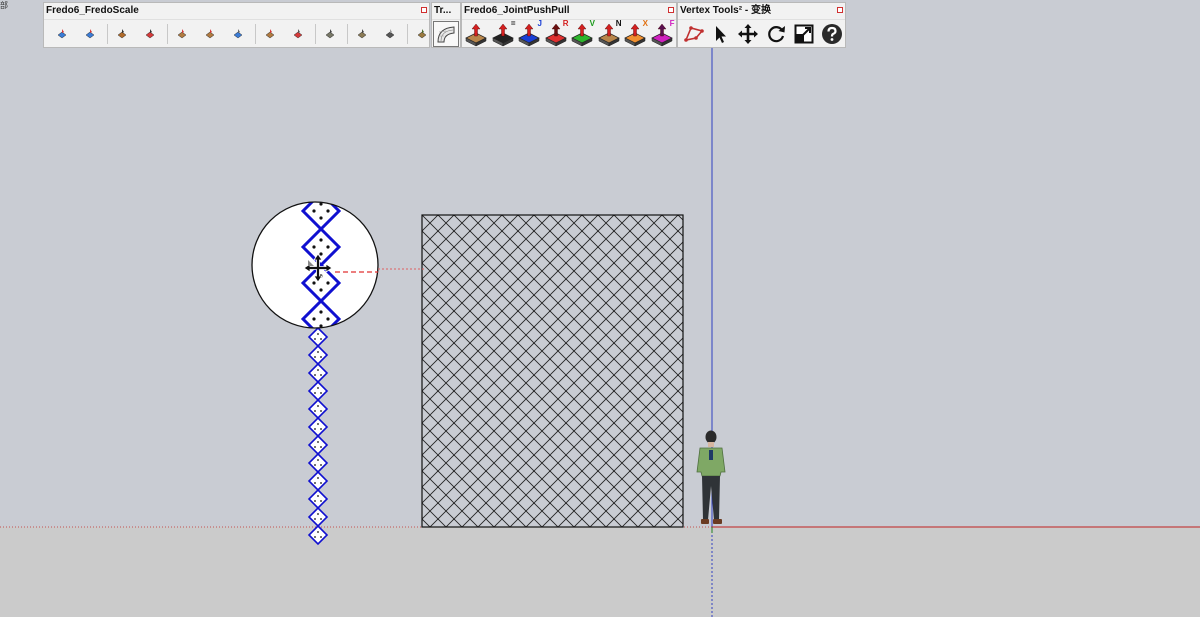 Image resolution: width=1200 pixels, height=617 pixels. I want to click on zoom-lens, so click(315, 265).